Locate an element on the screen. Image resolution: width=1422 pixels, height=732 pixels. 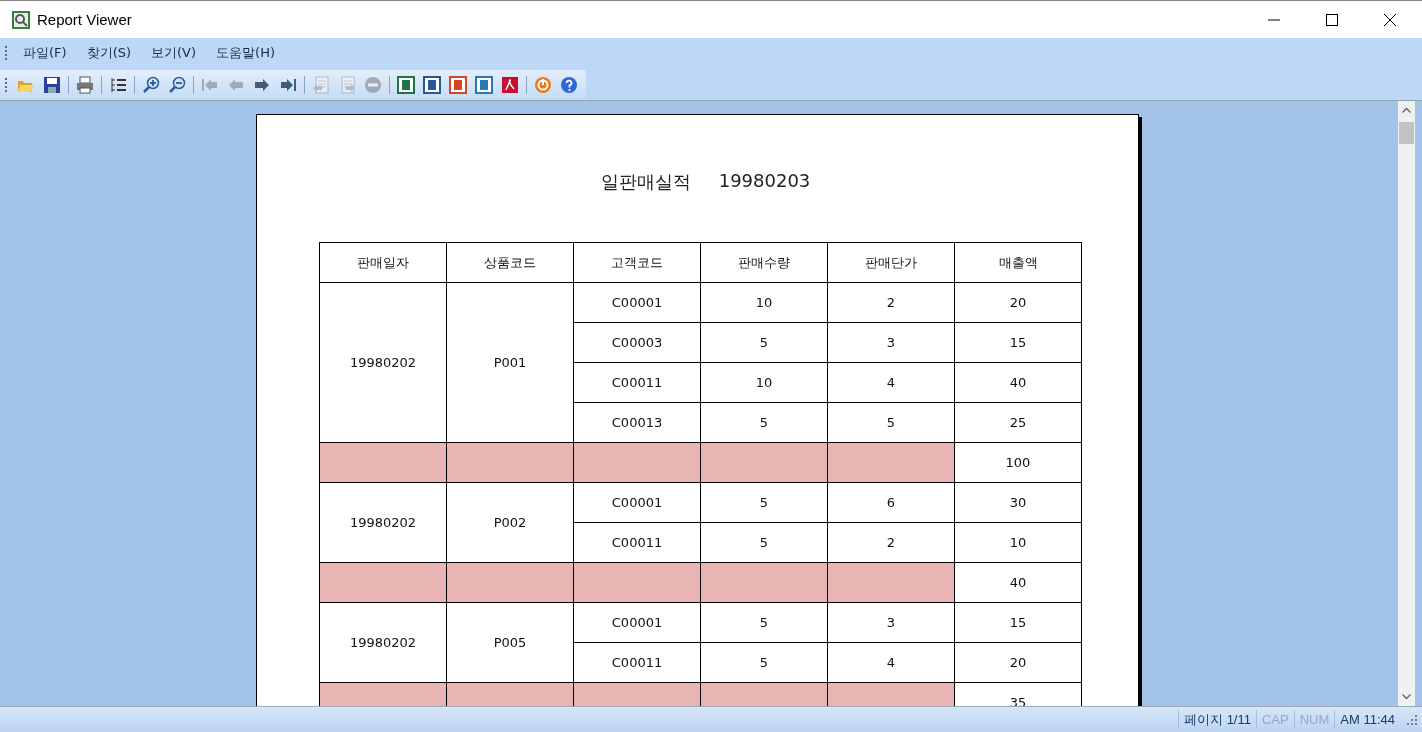
menu-item: 도움말(H) is located at coordinates (245, 53).